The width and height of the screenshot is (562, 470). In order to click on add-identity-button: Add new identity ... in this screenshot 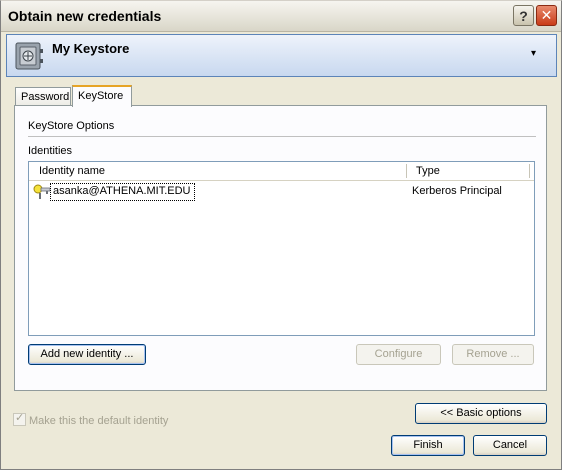, I will do `click(87, 354)`.